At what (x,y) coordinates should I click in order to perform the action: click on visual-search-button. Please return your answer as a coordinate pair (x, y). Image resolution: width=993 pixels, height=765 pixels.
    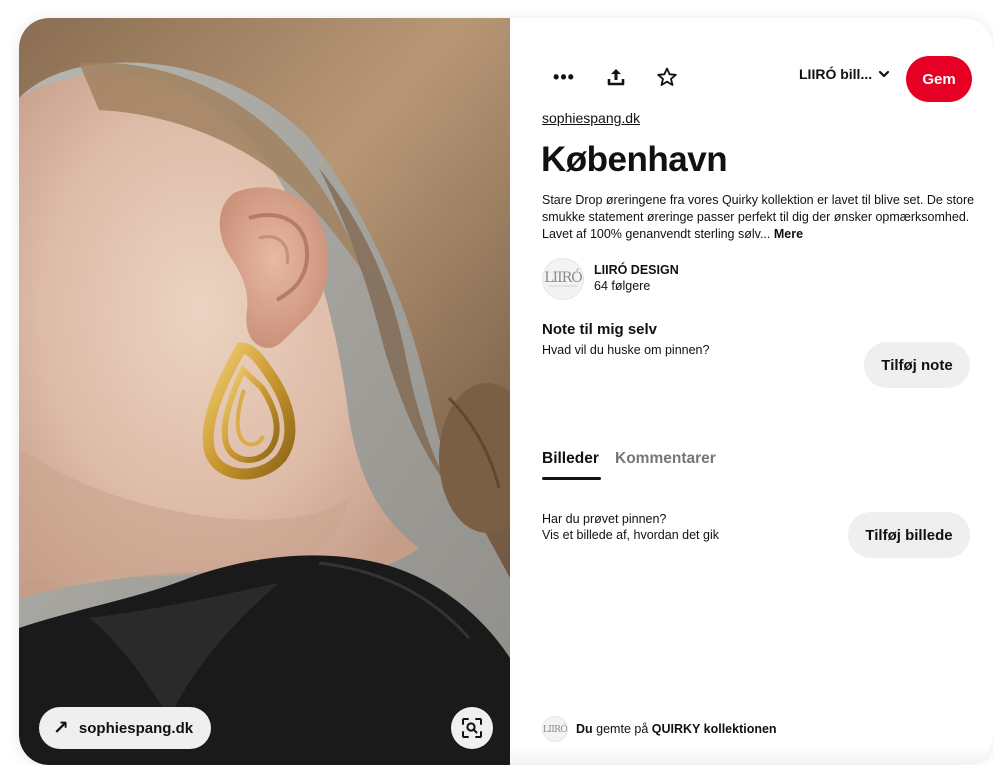
    Looking at the image, I should click on (472, 728).